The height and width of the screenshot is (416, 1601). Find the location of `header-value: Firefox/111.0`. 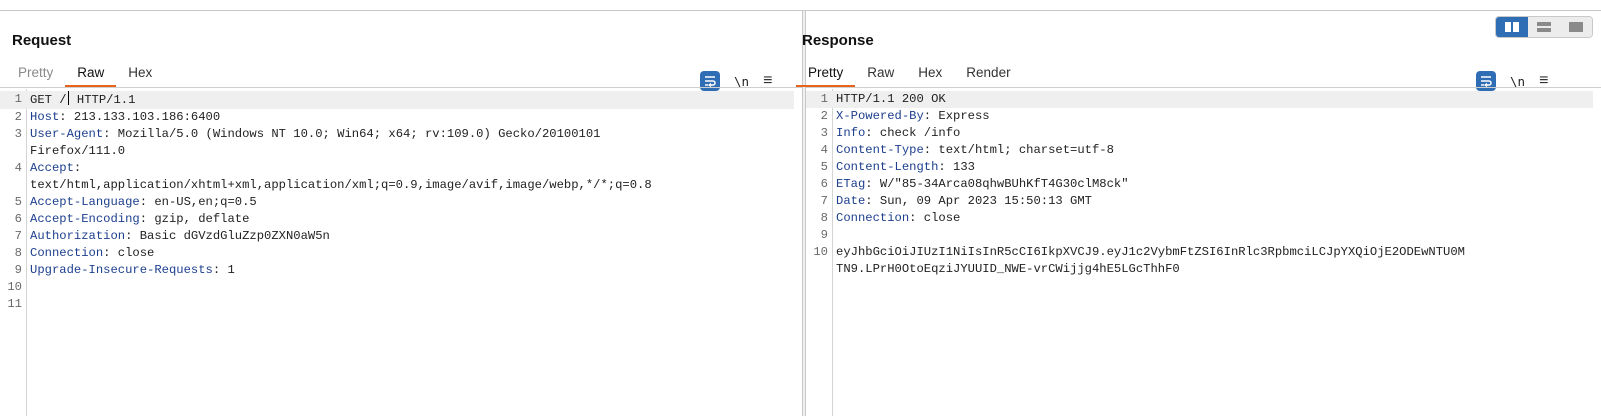

header-value: Firefox/111.0 is located at coordinates (78, 151).